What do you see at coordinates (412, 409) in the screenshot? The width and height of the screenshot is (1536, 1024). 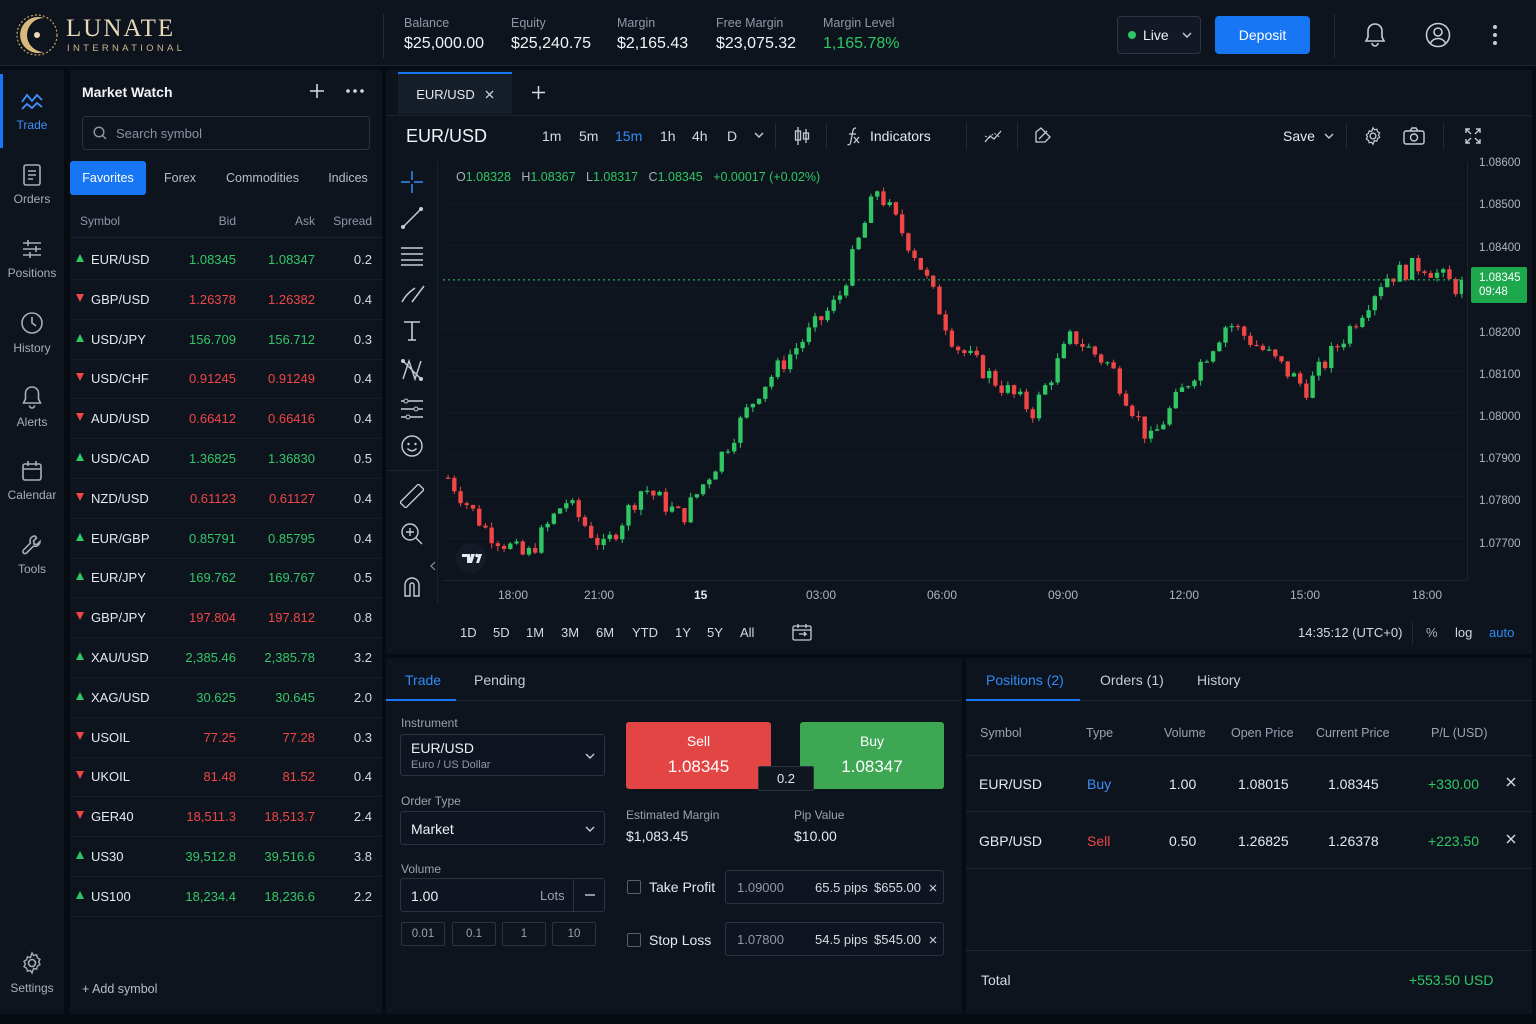 I see `fib-tool-icon` at bounding box center [412, 409].